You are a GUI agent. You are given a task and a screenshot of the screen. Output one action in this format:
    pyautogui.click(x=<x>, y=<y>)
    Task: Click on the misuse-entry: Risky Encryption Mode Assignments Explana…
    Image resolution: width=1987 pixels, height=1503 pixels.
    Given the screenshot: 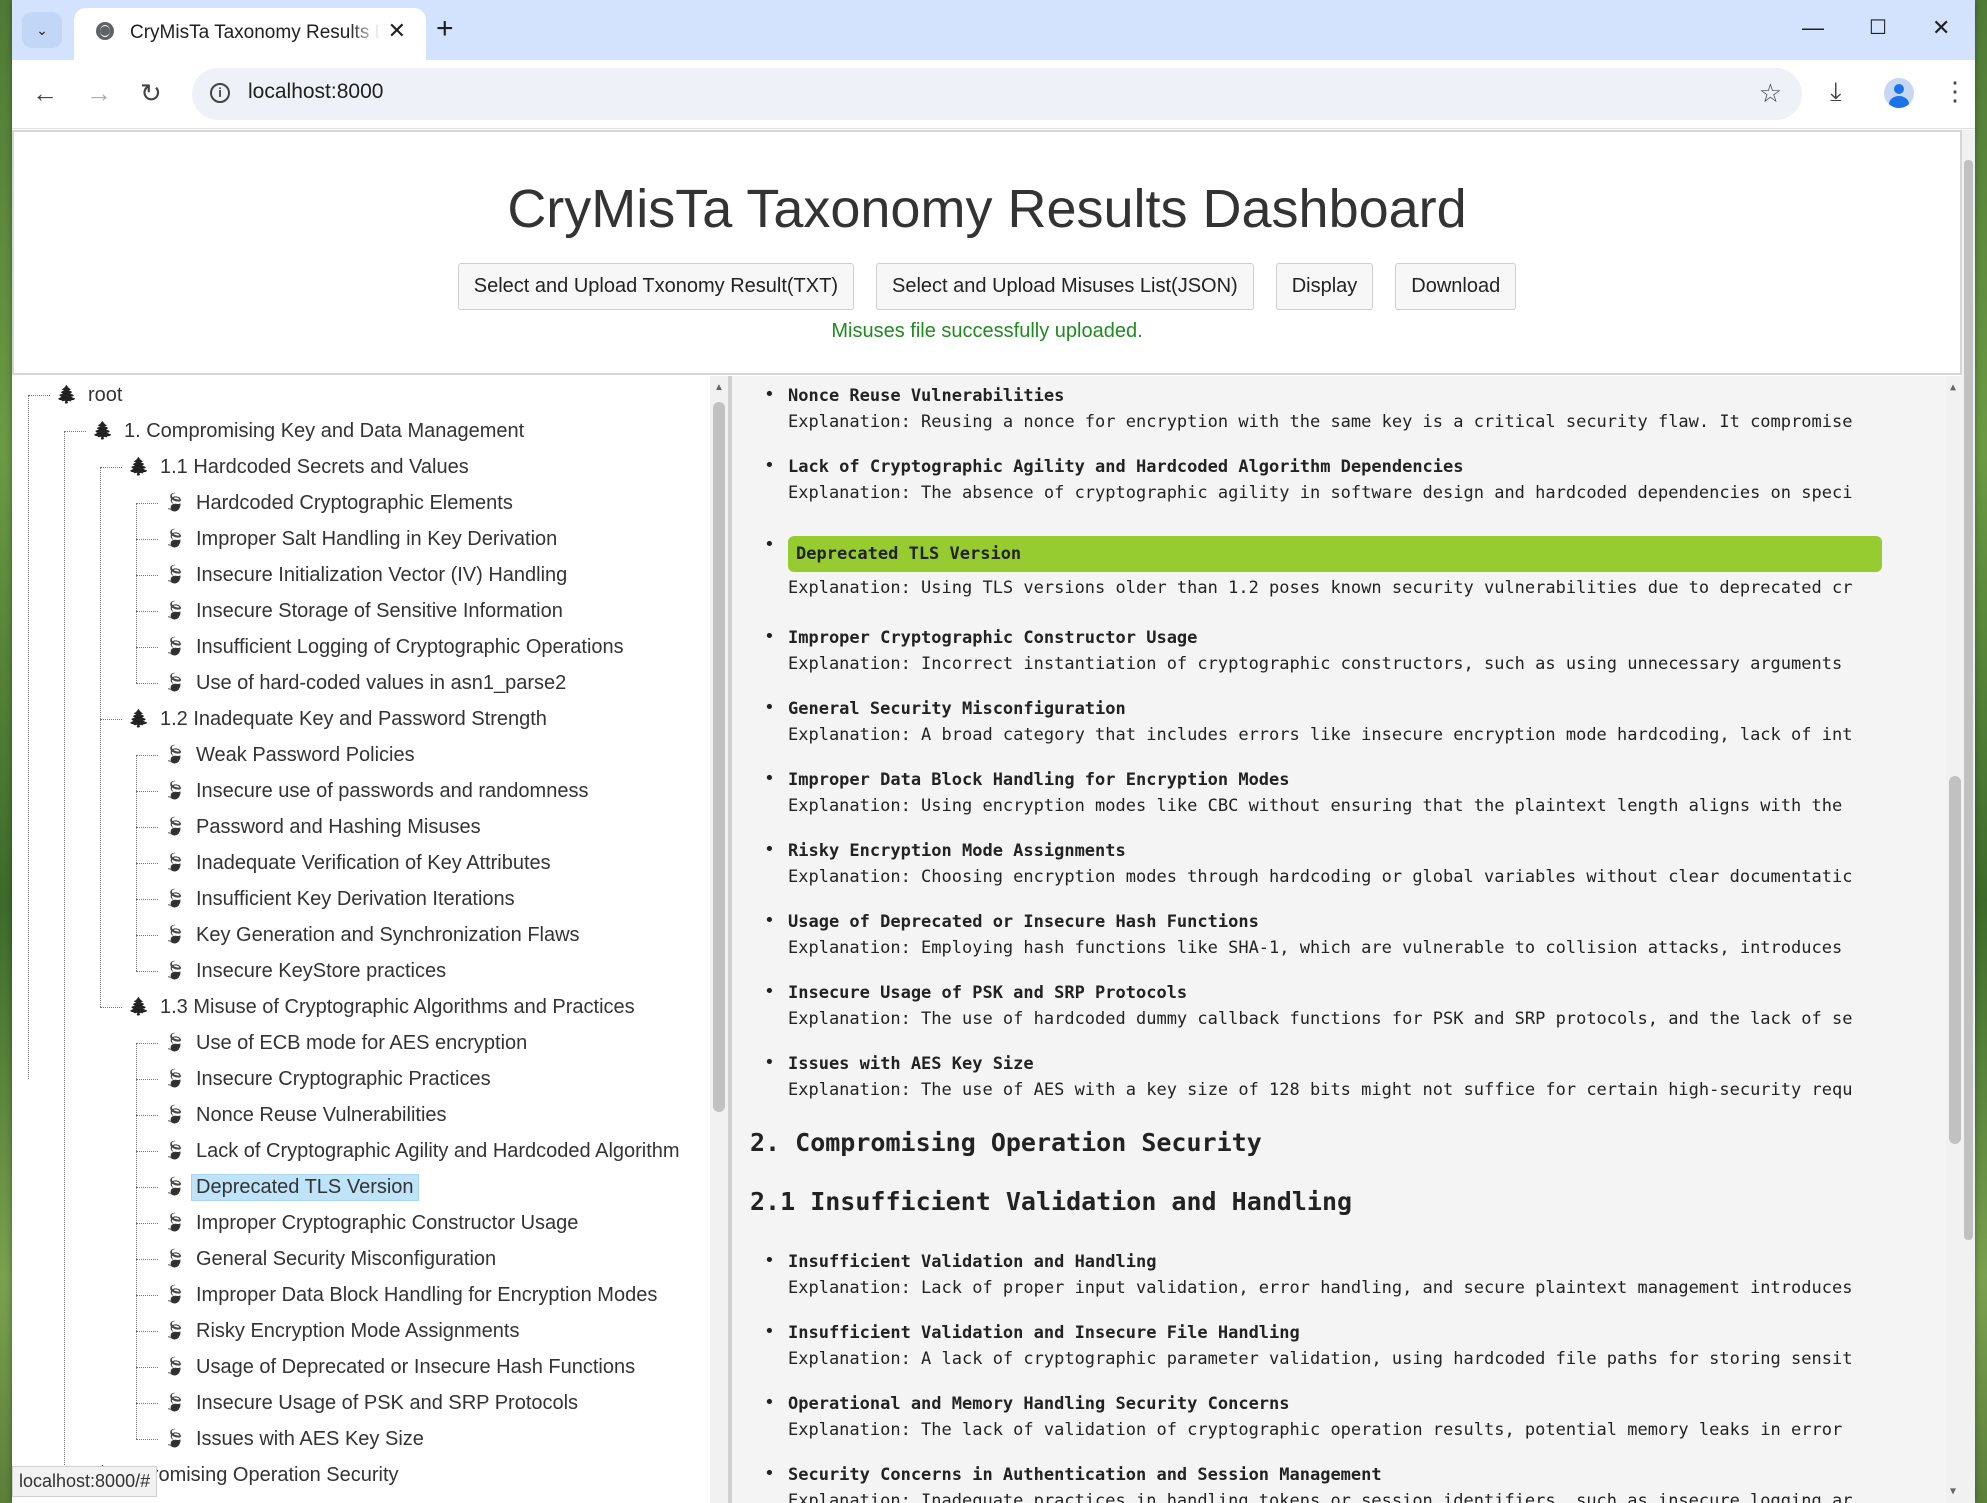 What is the action you would take?
    pyautogui.click(x=1356, y=863)
    